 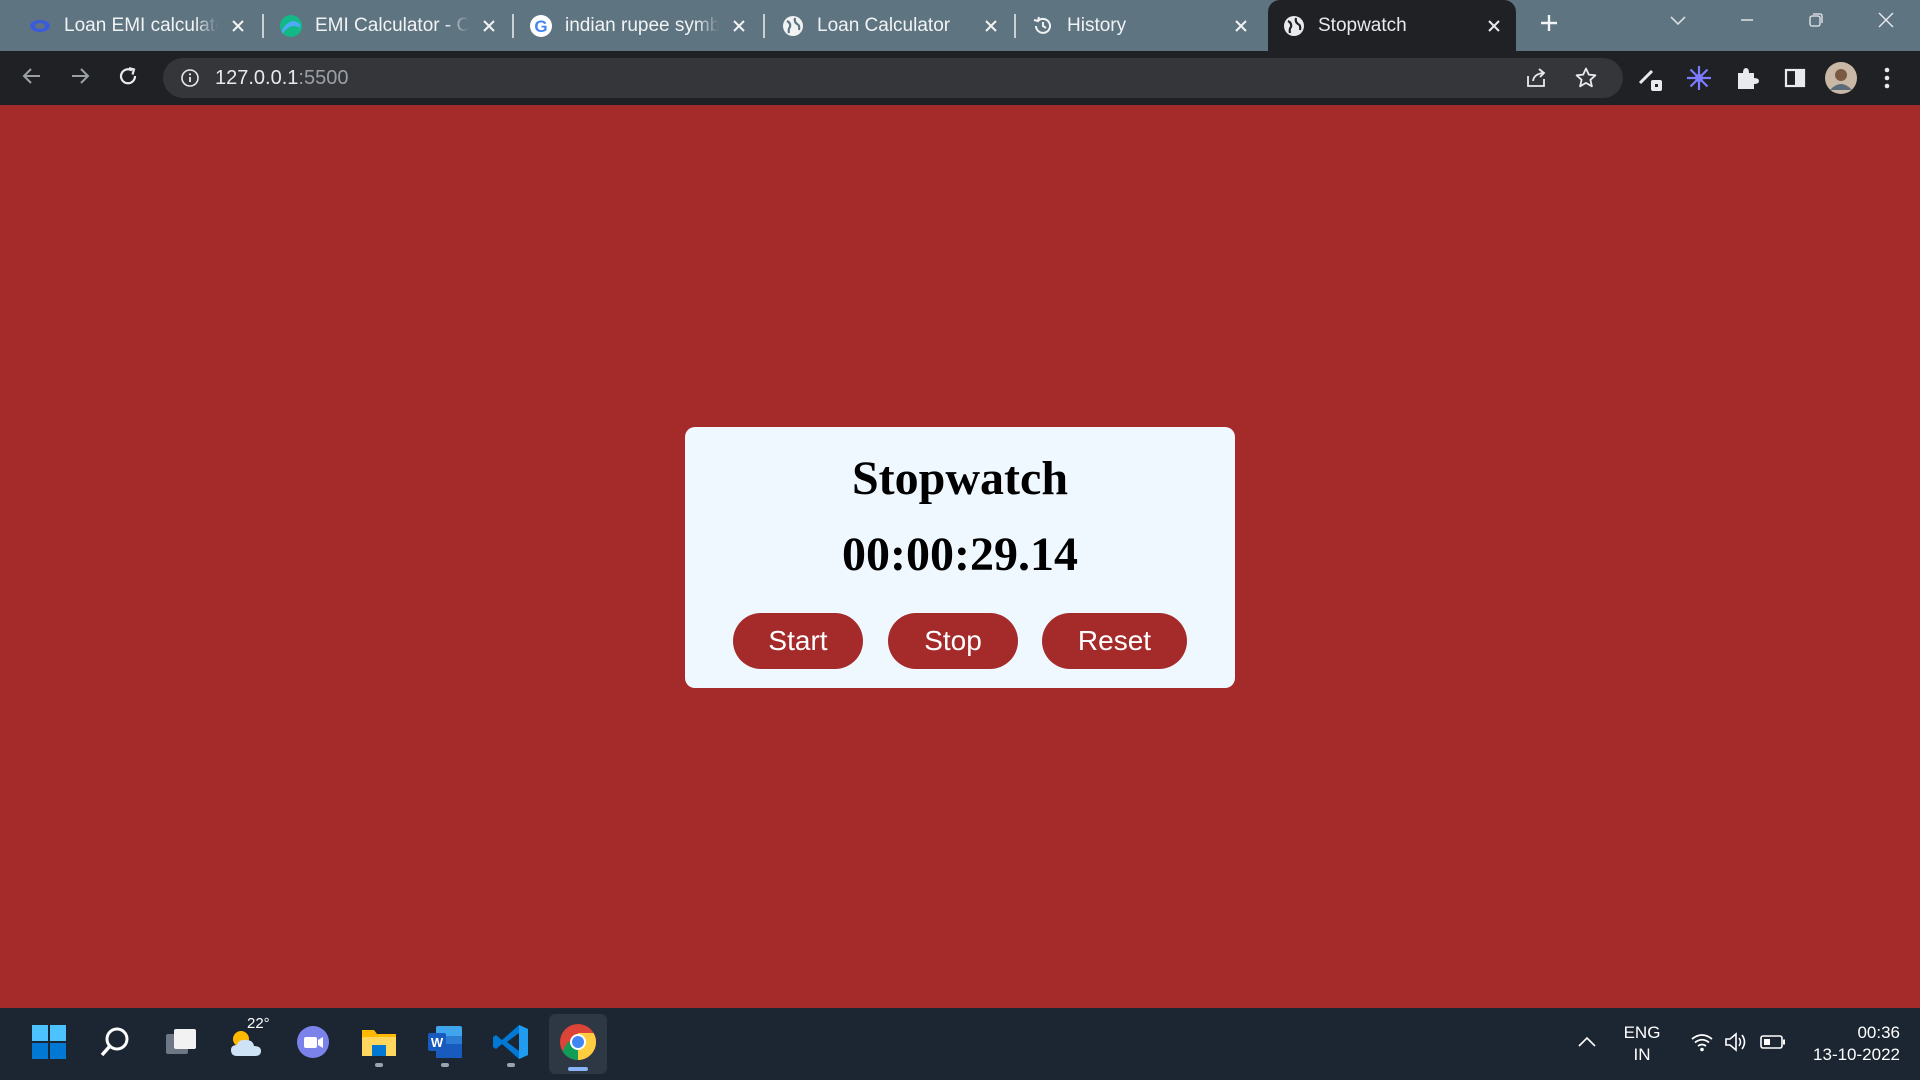 I want to click on tab-loan-calculator: Loan Calculator, so click(x=892, y=25).